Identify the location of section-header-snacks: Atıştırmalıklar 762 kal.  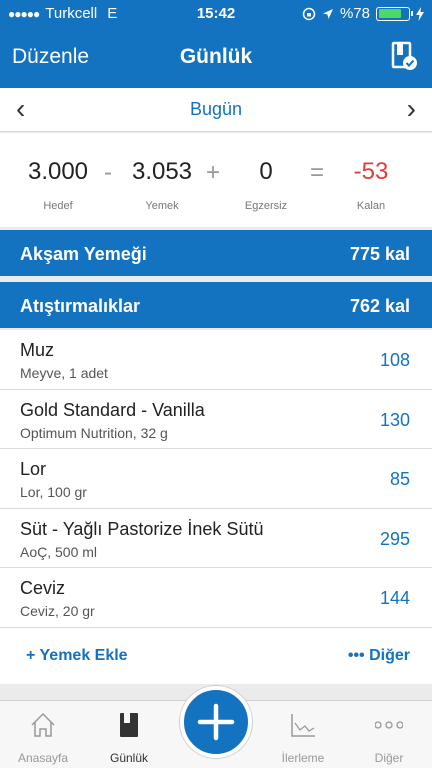
(216, 305).